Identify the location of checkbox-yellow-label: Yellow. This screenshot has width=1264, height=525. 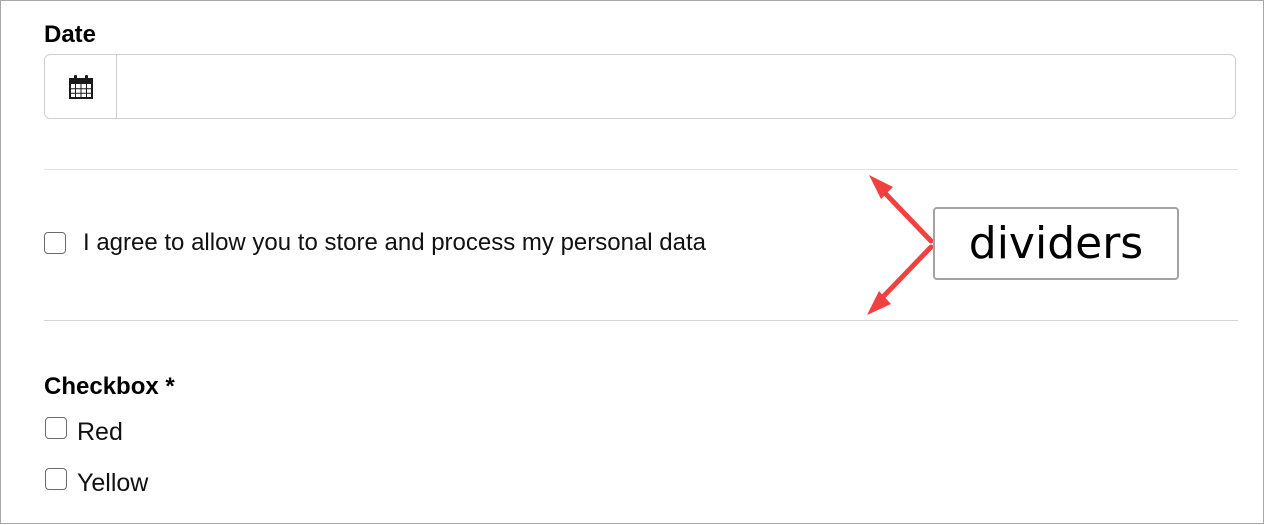
(112, 483).